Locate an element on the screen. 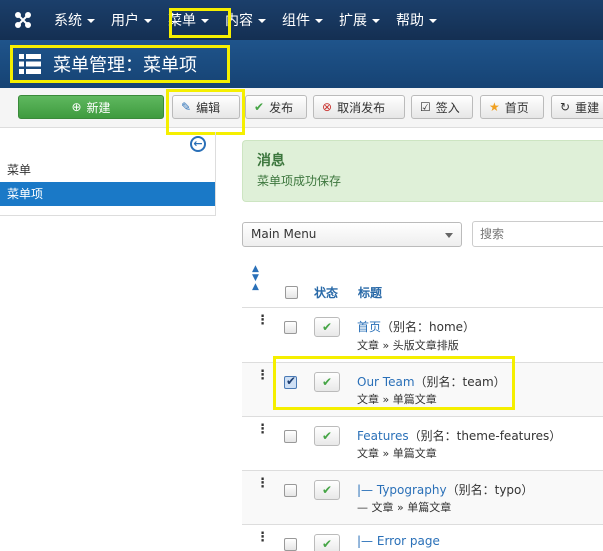 The height and width of the screenshot is (551, 603). rebuild-button: ↻ 重建 is located at coordinates (577, 107).